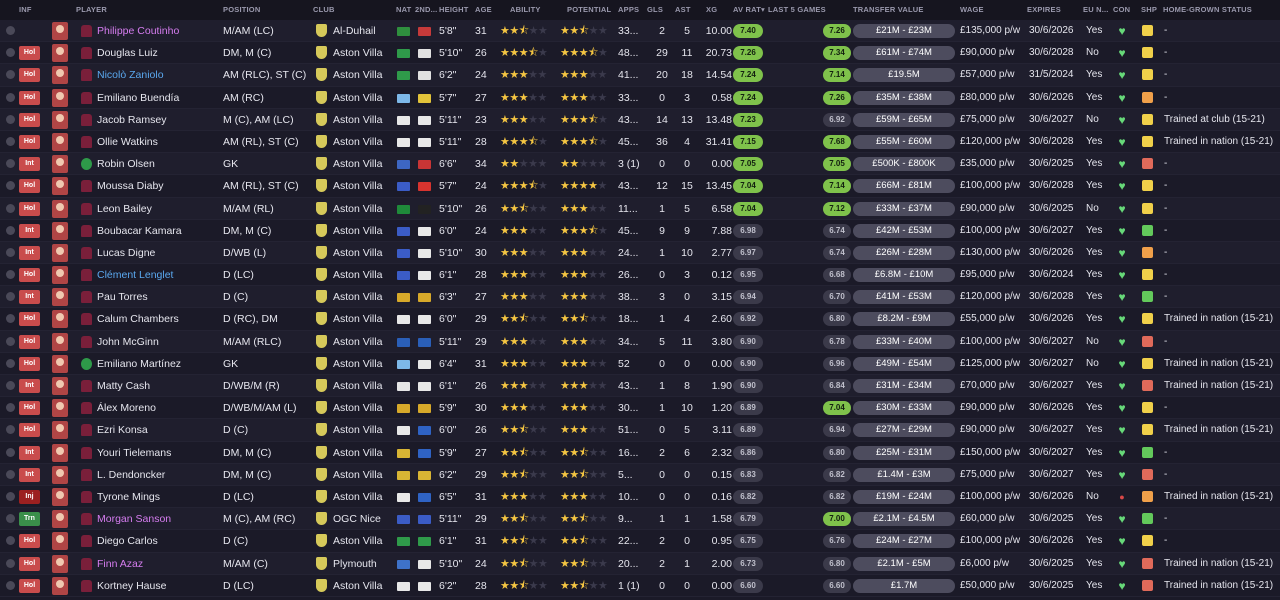 The width and height of the screenshot is (1280, 600). I want to click on col-apps: APPS, so click(628, 9).